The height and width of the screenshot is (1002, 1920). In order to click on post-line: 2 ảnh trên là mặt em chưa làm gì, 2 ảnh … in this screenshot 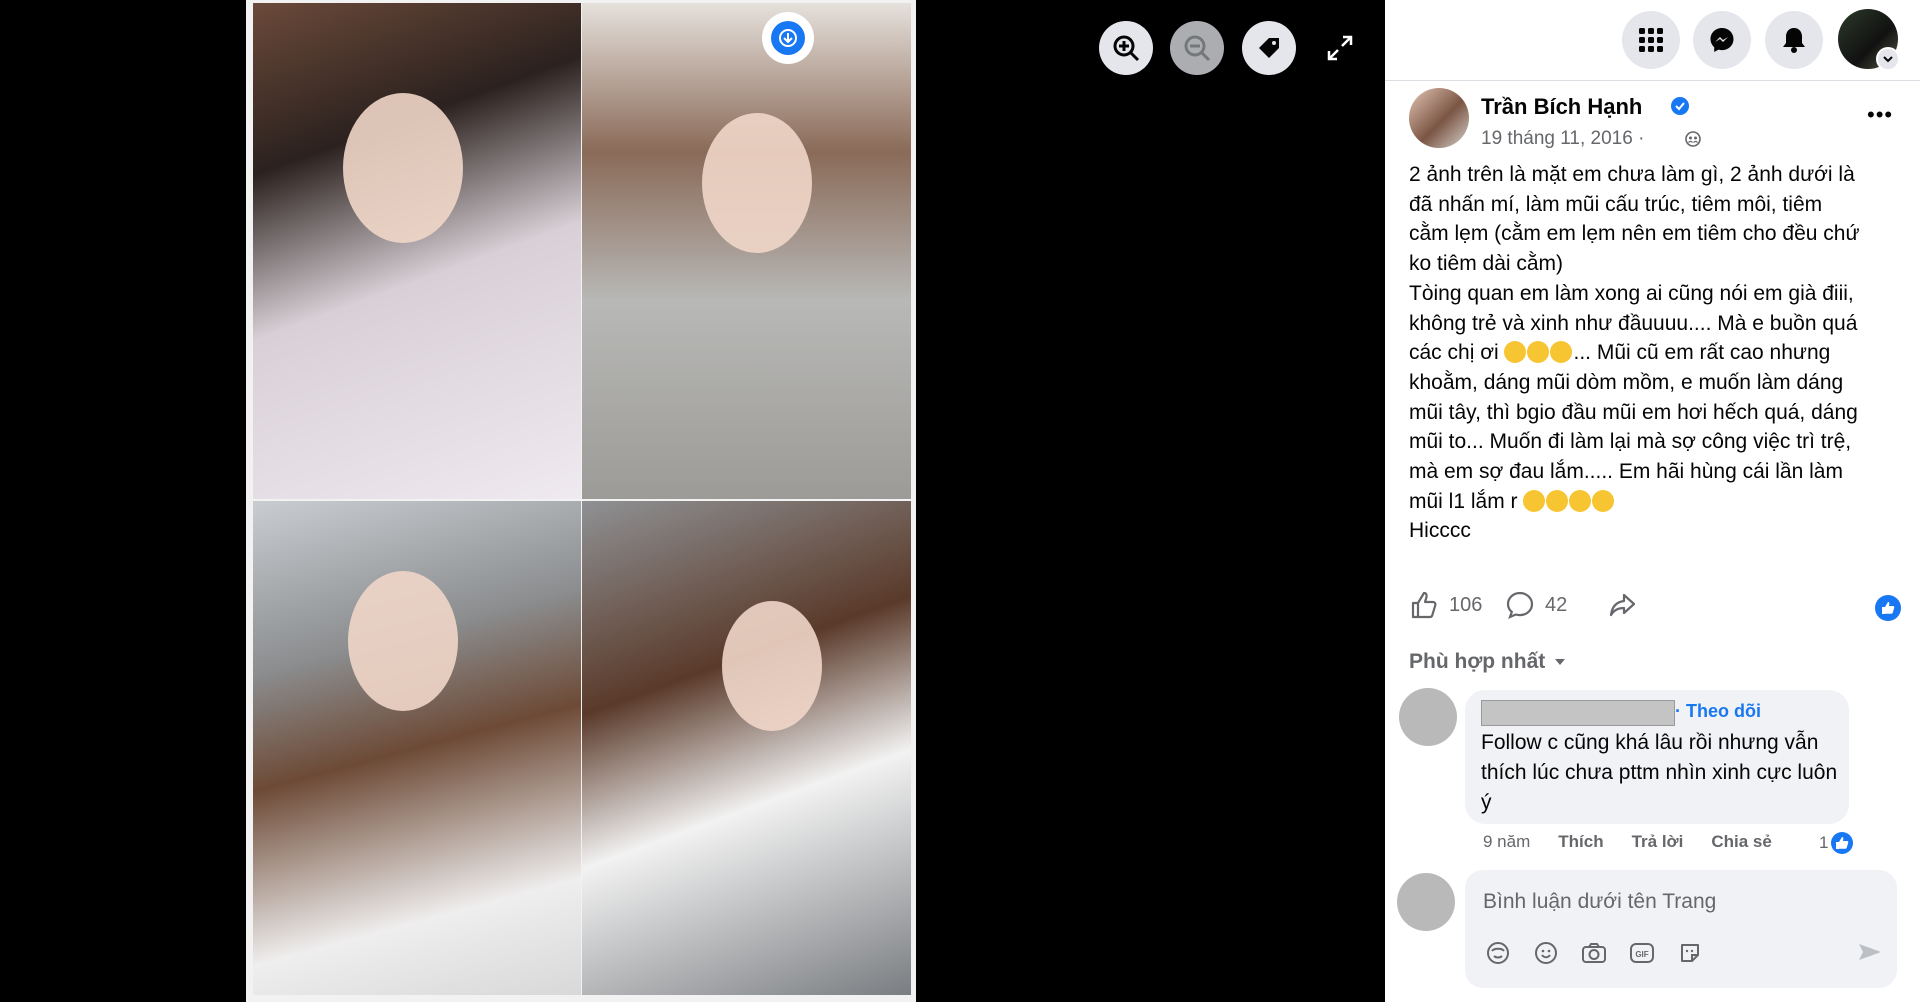, I will do `click(1632, 174)`.